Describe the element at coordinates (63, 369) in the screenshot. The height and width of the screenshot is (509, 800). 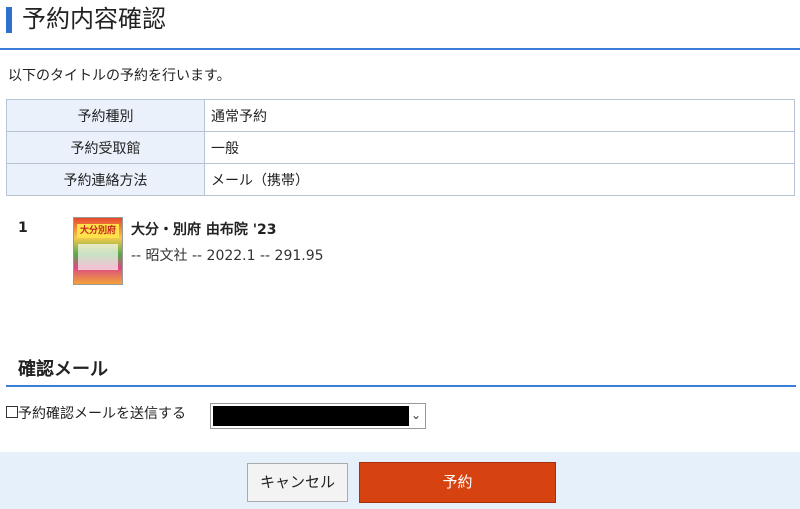
I see `section-heading: 確認メール` at that location.